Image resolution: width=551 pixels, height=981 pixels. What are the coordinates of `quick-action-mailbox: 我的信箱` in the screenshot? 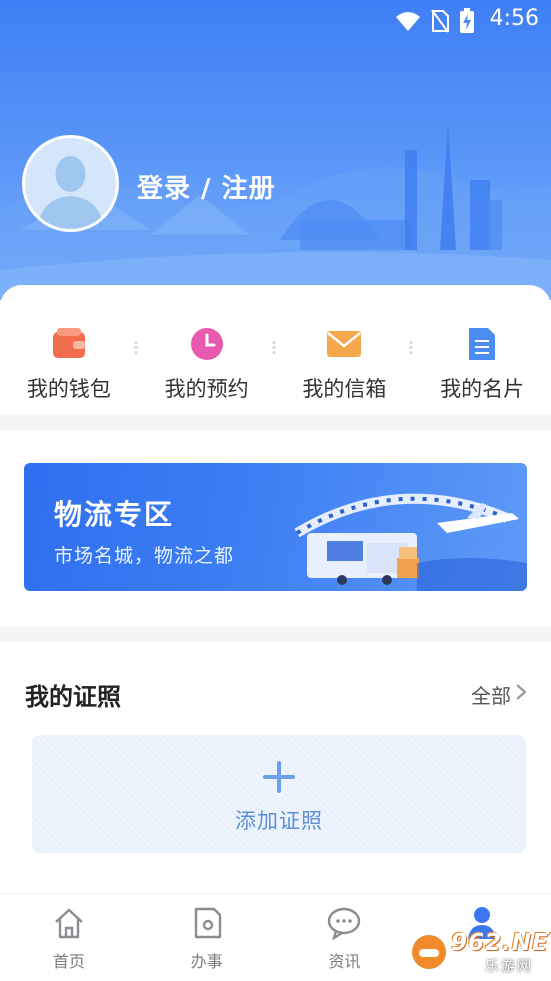 It's located at (345, 350).